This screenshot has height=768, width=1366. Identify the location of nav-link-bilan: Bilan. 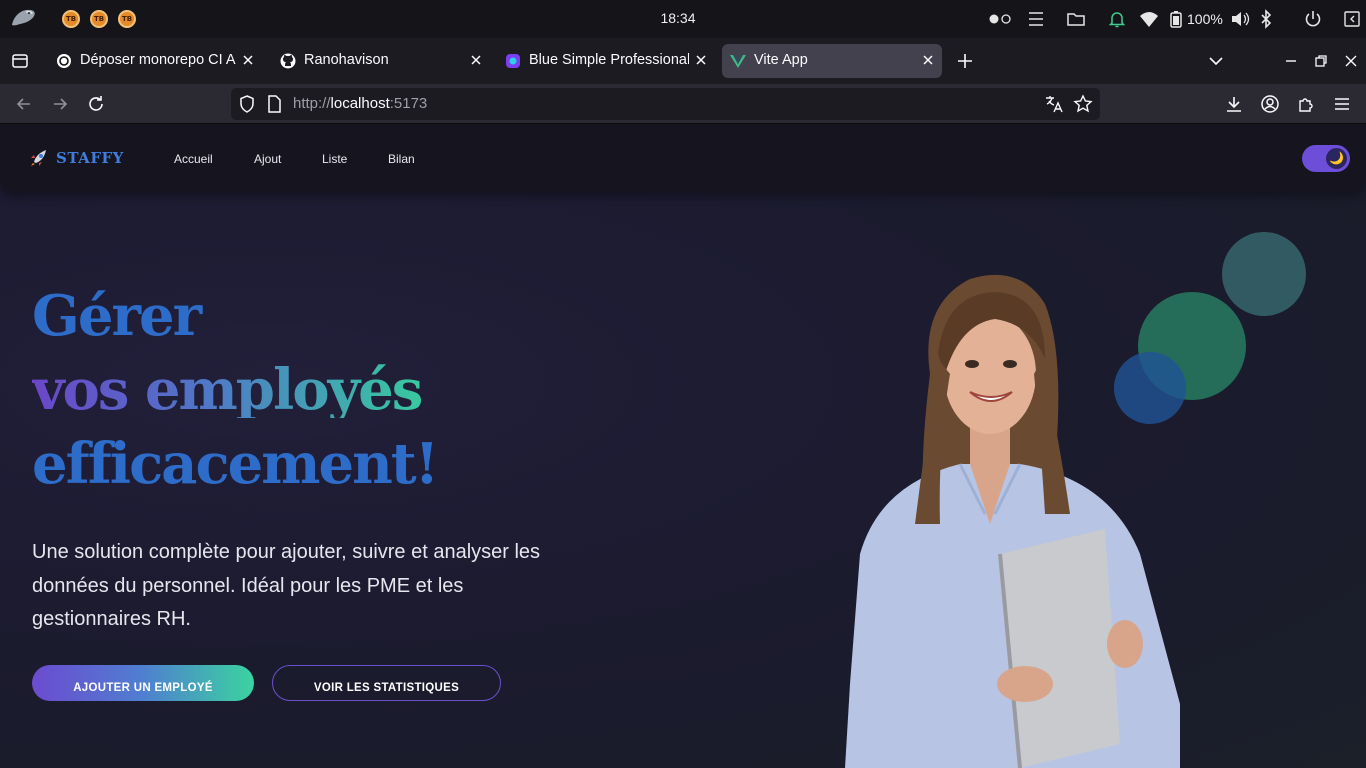
(401, 159).